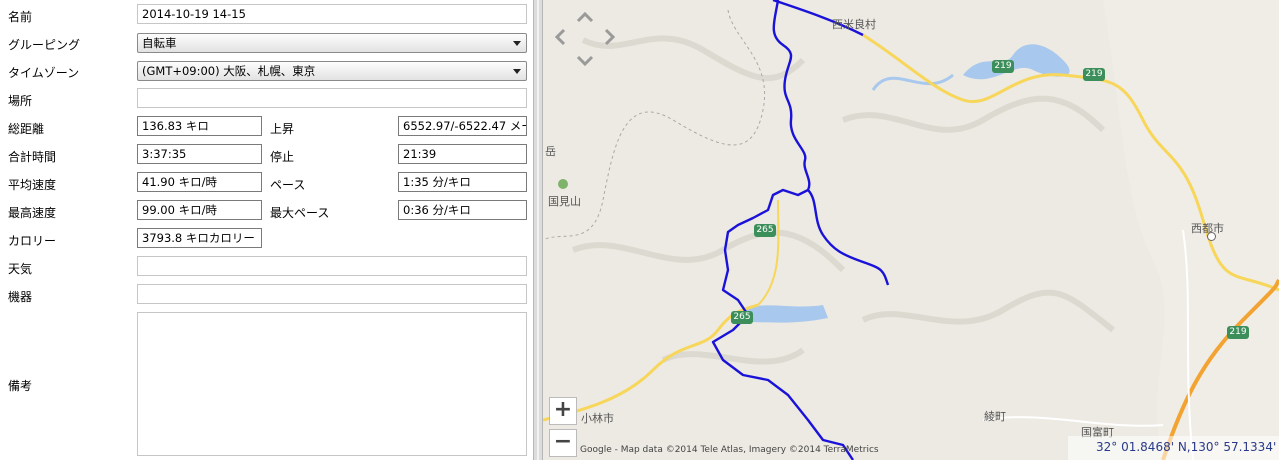  I want to click on timezone-select: (GMT+09:00) 大阪、札幌、東京, so click(332, 71).